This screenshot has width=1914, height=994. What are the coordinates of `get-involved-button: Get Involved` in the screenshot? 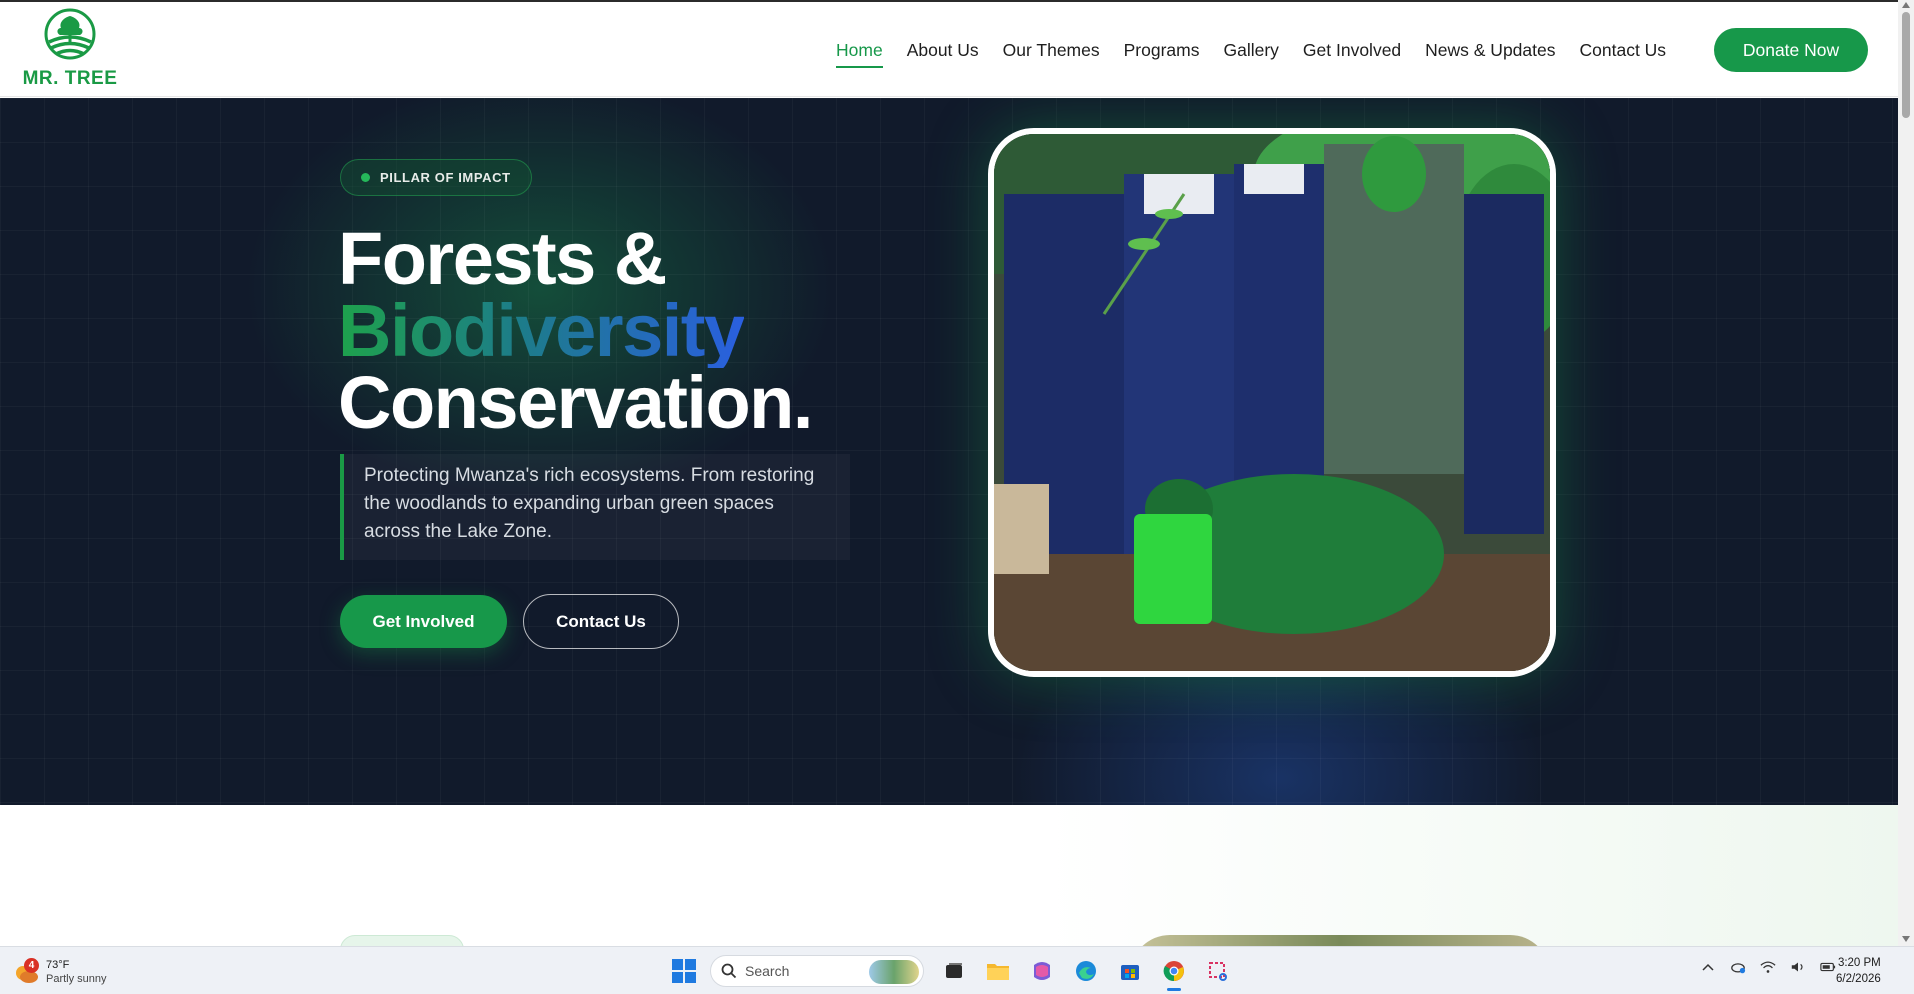 It's located at (423, 621).